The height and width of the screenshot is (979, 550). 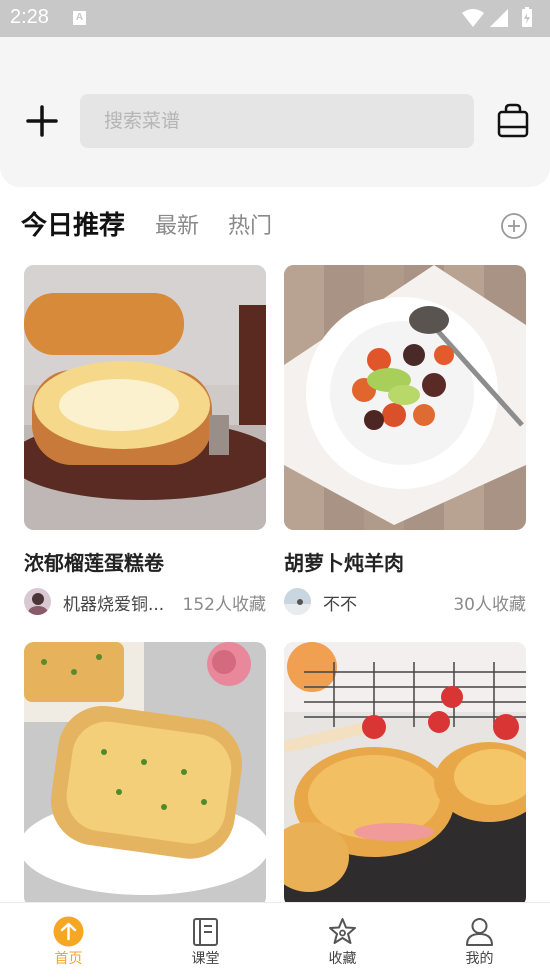 I want to click on nav-home: 首页, so click(x=68, y=941).